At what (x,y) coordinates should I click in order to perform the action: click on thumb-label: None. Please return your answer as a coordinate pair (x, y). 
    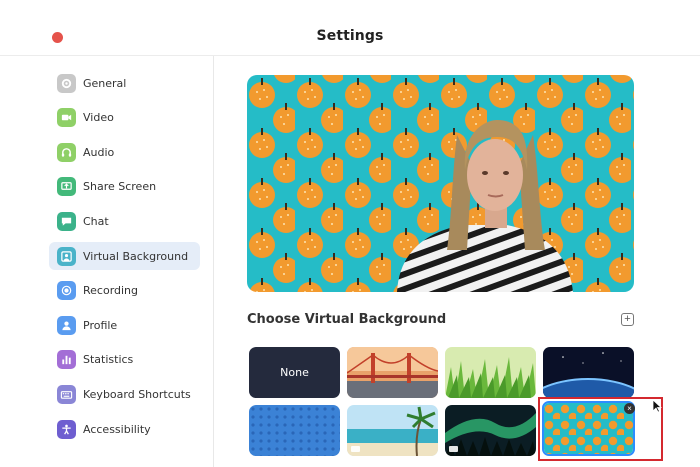
    Looking at the image, I should click on (294, 372).